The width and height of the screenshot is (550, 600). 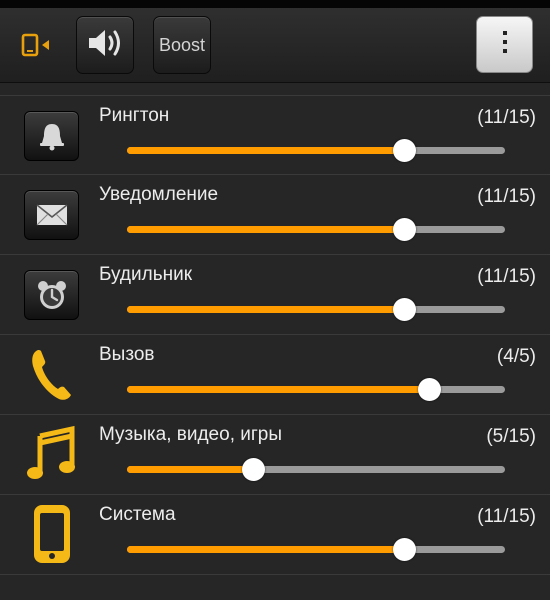 What do you see at coordinates (127, 354) in the screenshot?
I see `row-label: Вызов` at bounding box center [127, 354].